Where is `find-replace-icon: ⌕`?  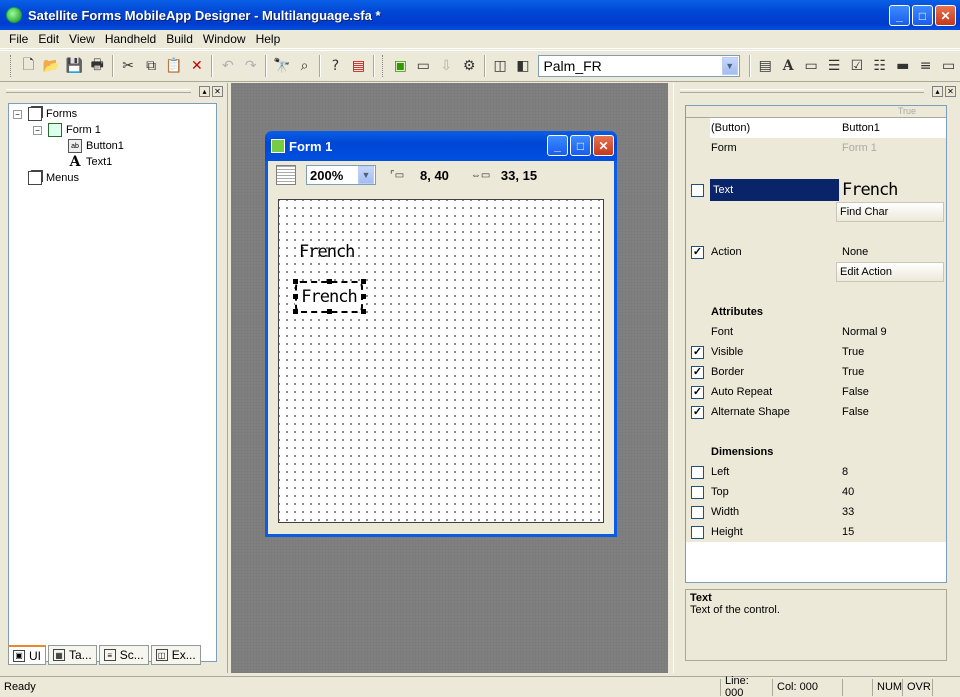
find-replace-icon: ⌕ is located at coordinates (304, 66).